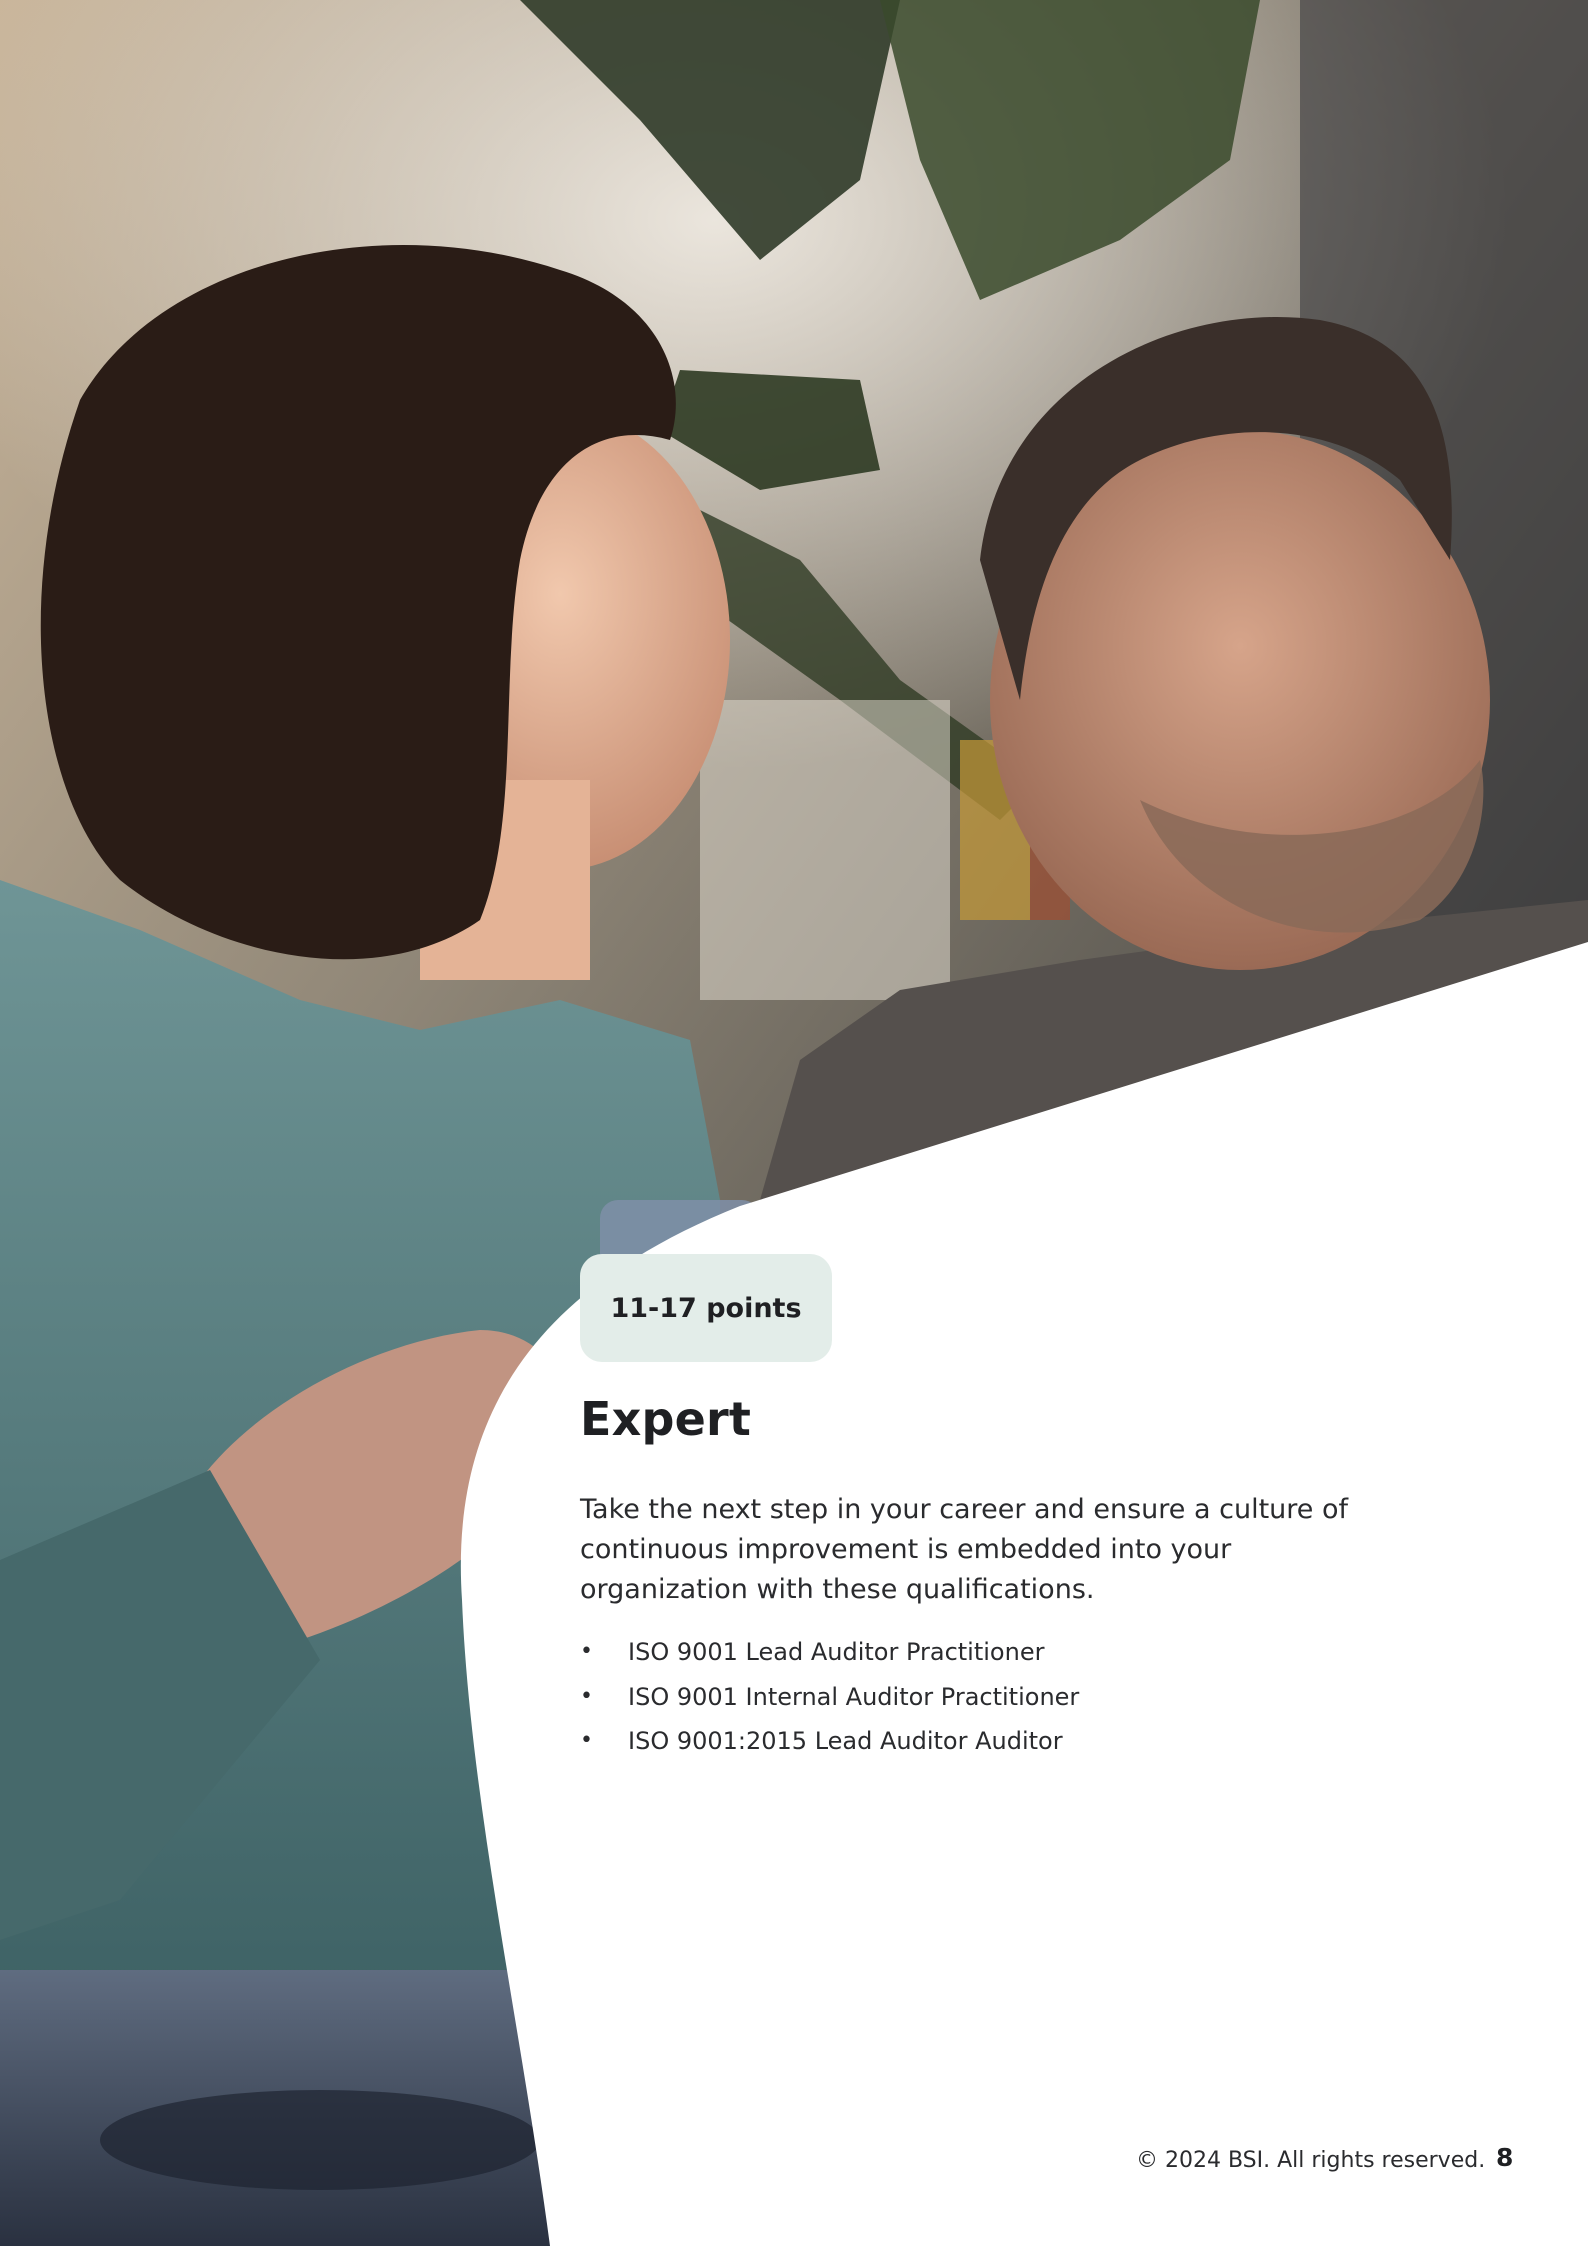 The width and height of the screenshot is (1588, 2246). What do you see at coordinates (1311, 2160) in the screenshot?
I see `copyright-notice: © 2024 BSI. All rights reserved.` at bounding box center [1311, 2160].